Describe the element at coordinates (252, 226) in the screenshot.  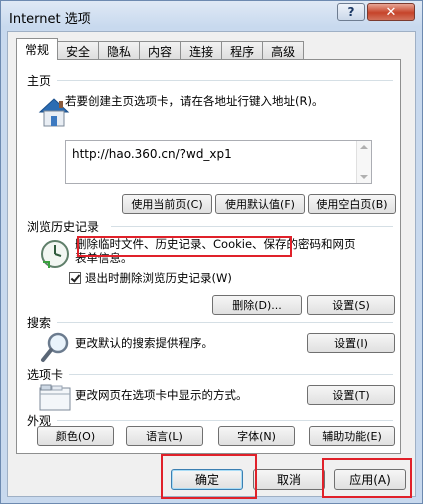
I see `history-separator` at that location.